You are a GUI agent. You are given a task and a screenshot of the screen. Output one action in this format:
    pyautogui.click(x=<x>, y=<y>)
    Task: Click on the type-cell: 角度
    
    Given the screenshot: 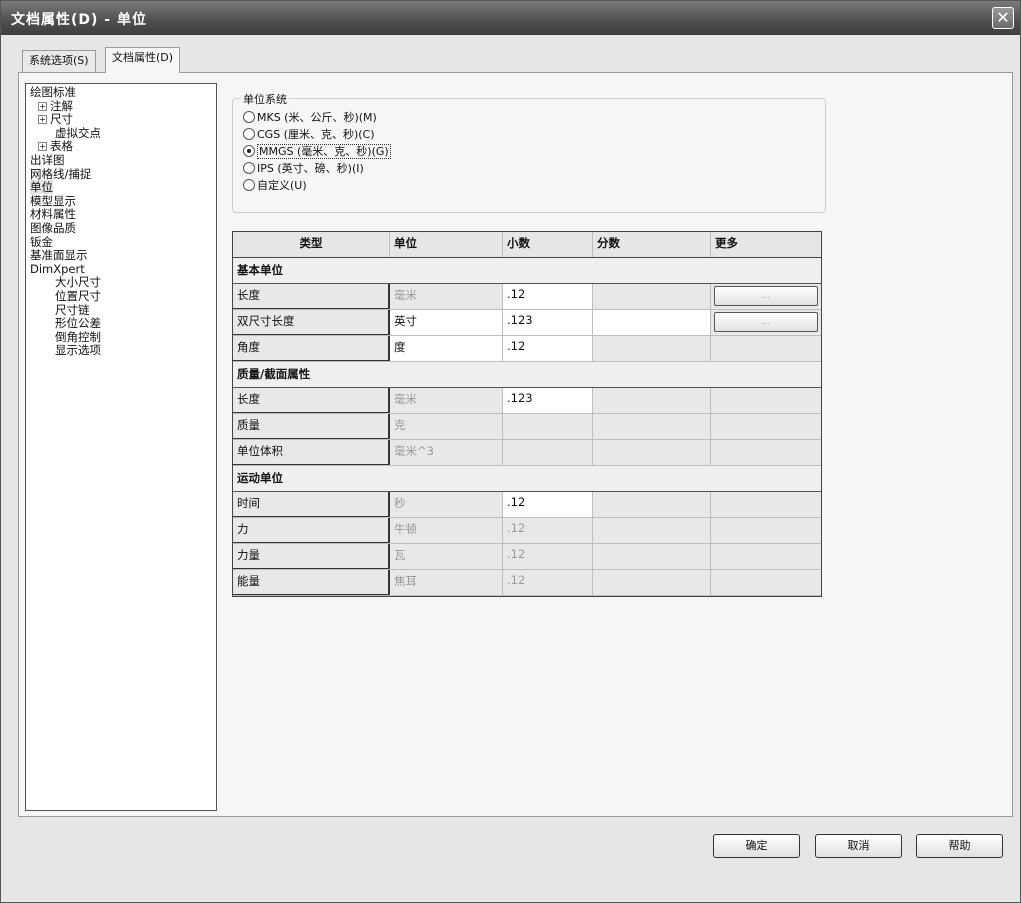 What is the action you would take?
    pyautogui.click(x=311, y=348)
    